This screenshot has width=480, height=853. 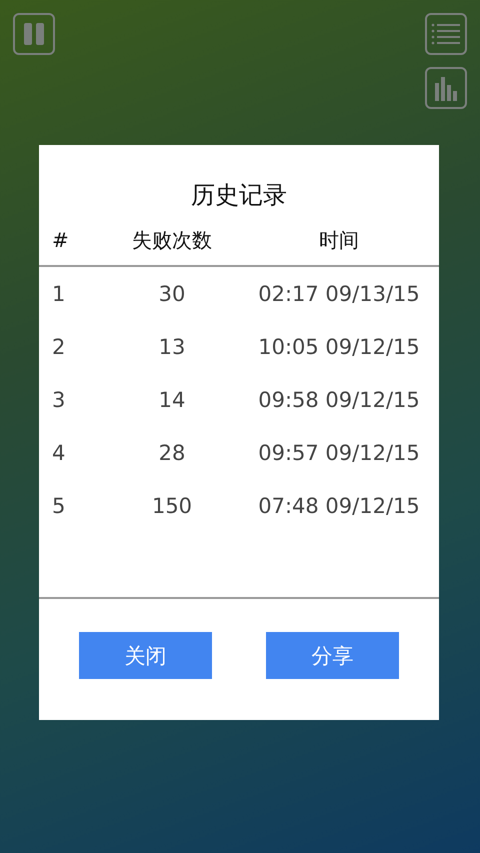 What do you see at coordinates (58, 506) in the screenshot?
I see `table-cell-text: 5` at bounding box center [58, 506].